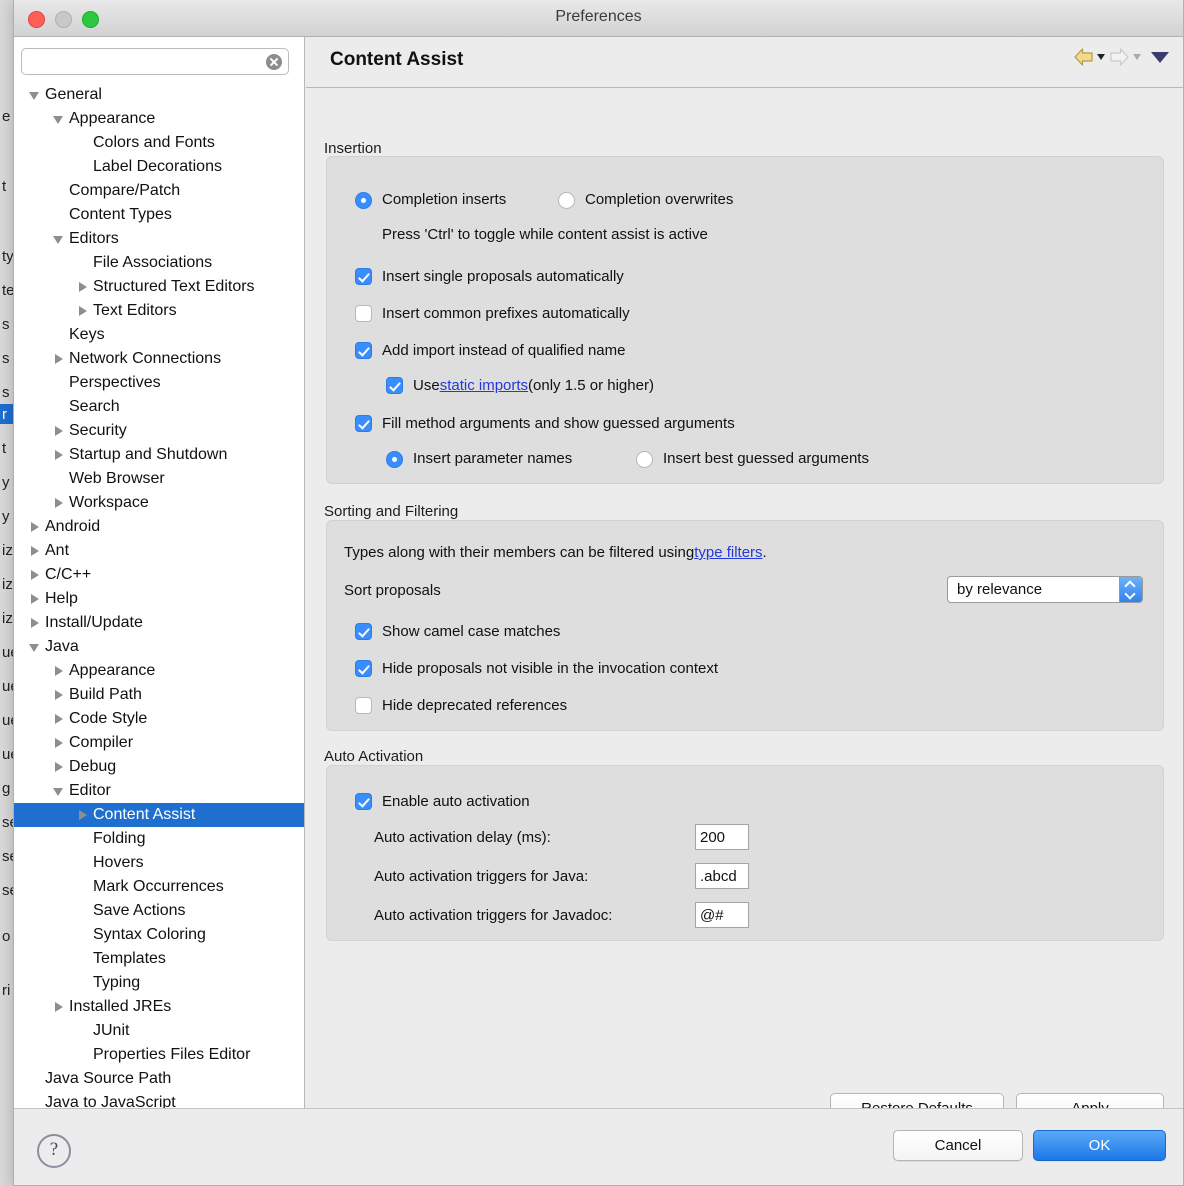 This screenshot has height=1186, width=1184. Describe the element at coordinates (159, 743) in the screenshot. I see `tree-item-compiler: Compiler` at that location.